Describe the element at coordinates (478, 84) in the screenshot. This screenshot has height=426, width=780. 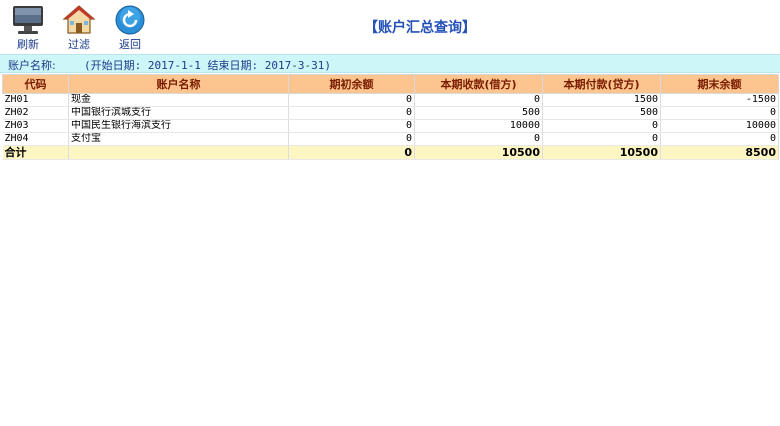
I see `col-header-debit: 本期收款(借方)` at that location.